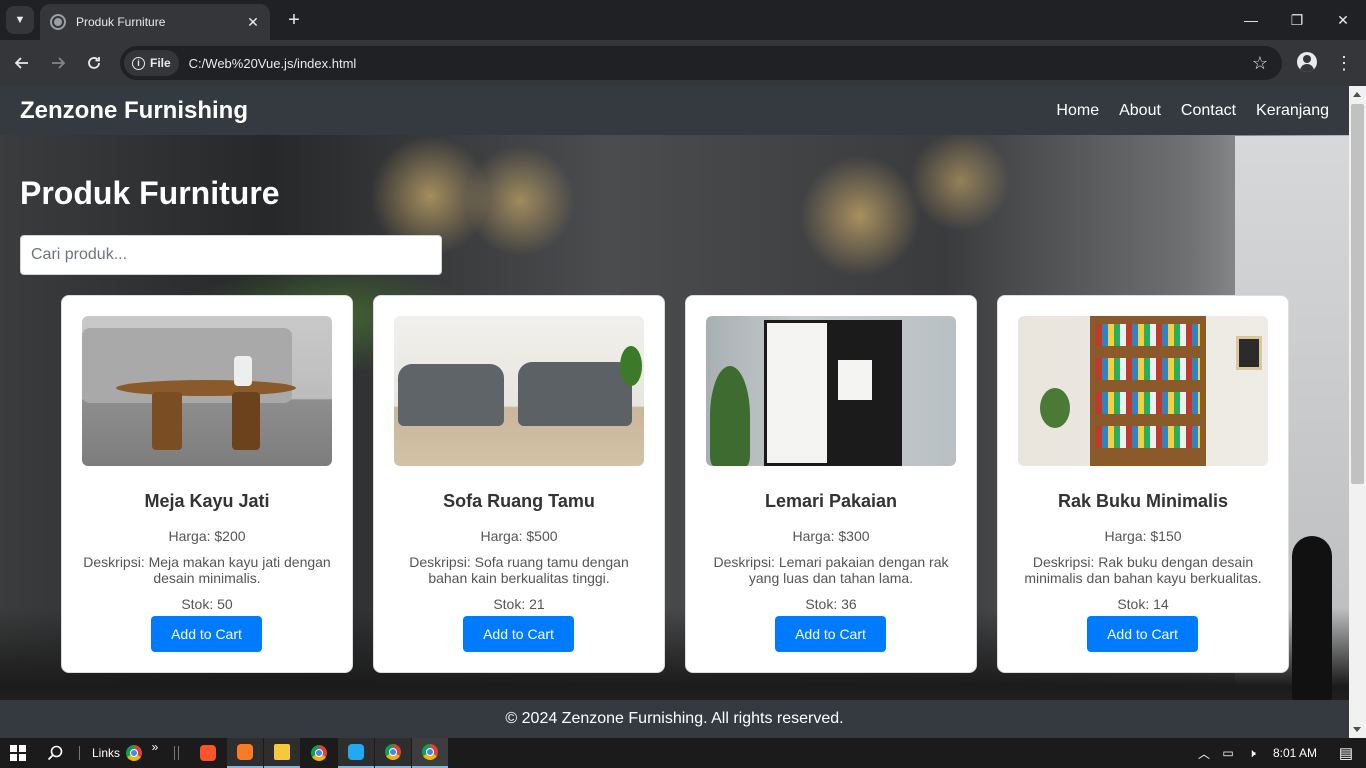  I want to click on file-label: File, so click(160, 63).